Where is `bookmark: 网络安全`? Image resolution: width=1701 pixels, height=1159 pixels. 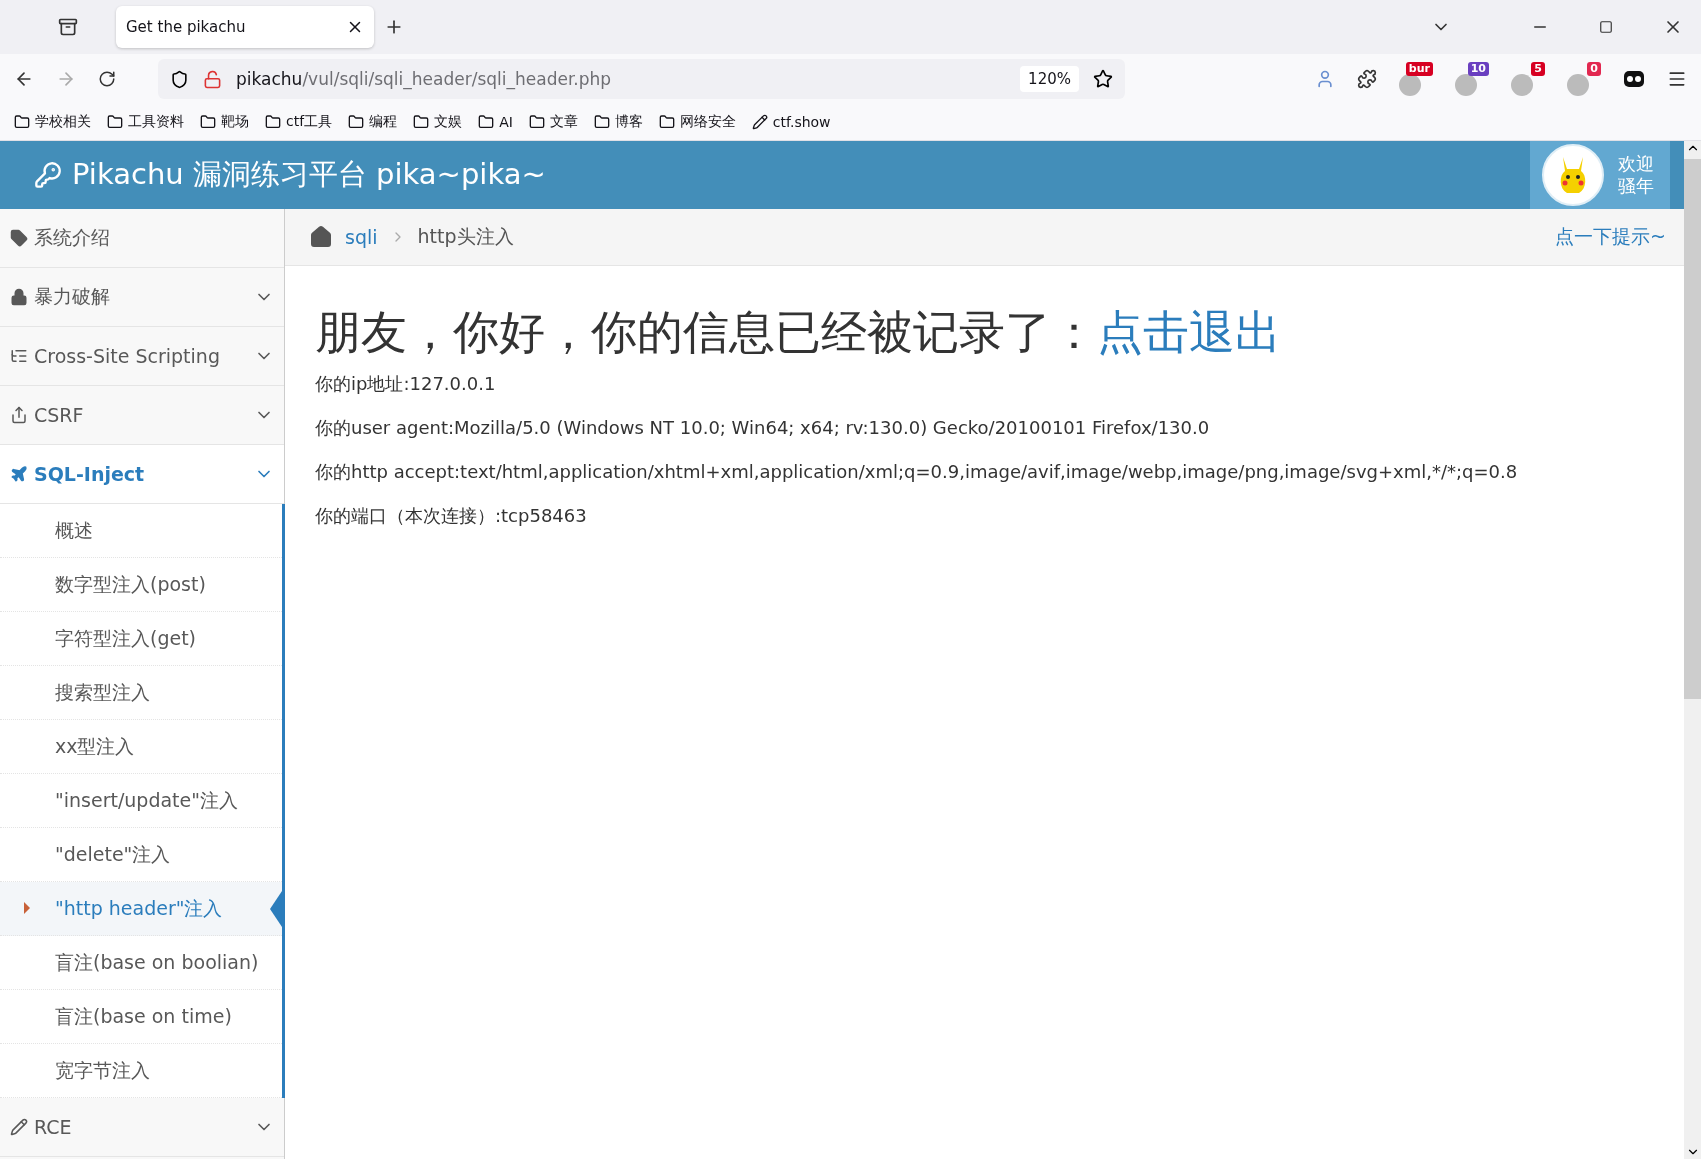 bookmark: 网络安全 is located at coordinates (697, 122).